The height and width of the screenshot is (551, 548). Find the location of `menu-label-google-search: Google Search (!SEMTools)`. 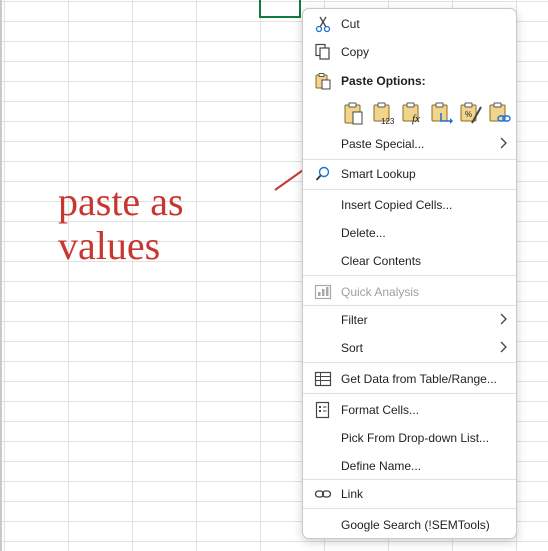

menu-label-google-search: Google Search (!SEMTools) is located at coordinates (415, 525).